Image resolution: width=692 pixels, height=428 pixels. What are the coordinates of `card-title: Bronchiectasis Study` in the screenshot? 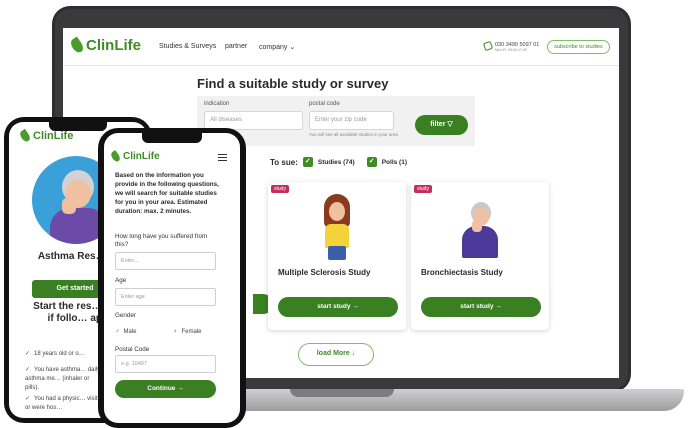 It's located at (462, 272).